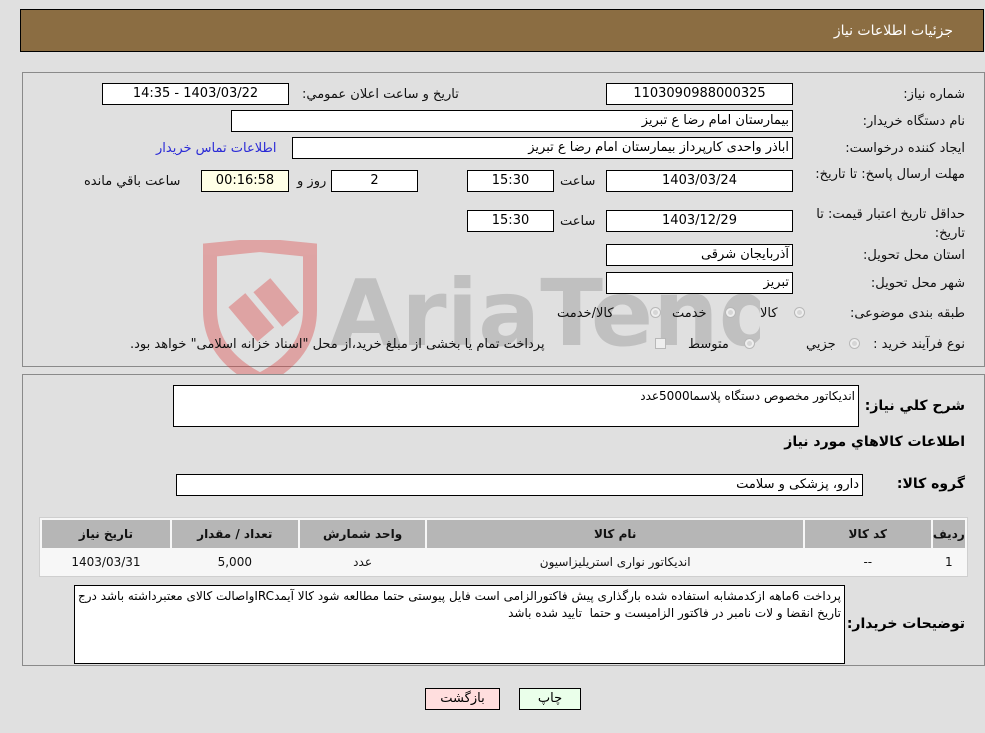 This screenshot has width=985, height=733. Describe the element at coordinates (462, 699) in the screenshot. I see `back-button: بازگشت` at that location.